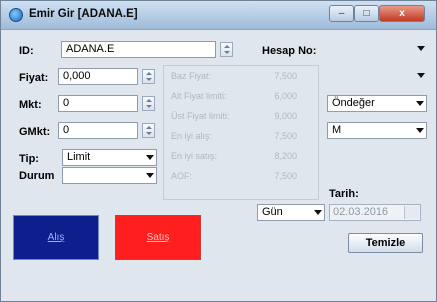  What do you see at coordinates (16, 15) in the screenshot?
I see `app-icon` at bounding box center [16, 15].